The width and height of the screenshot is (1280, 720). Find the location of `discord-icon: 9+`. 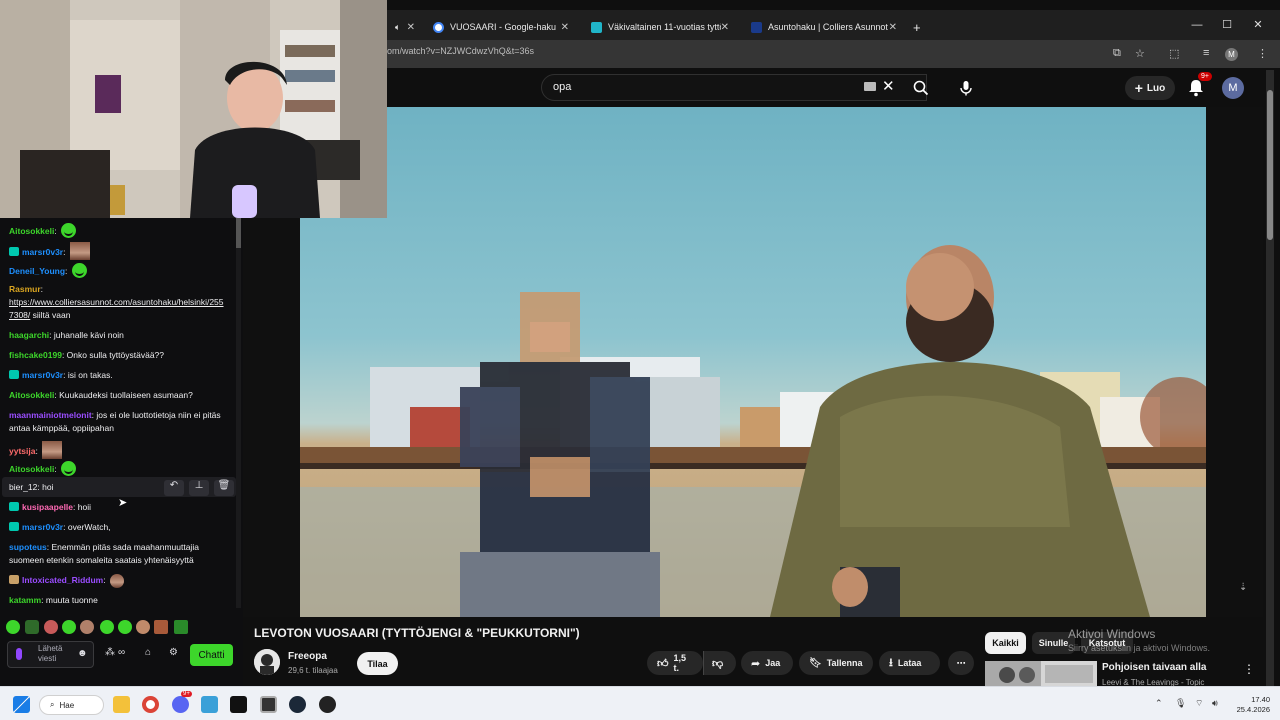

discord-icon: 9+ is located at coordinates (182, 702).